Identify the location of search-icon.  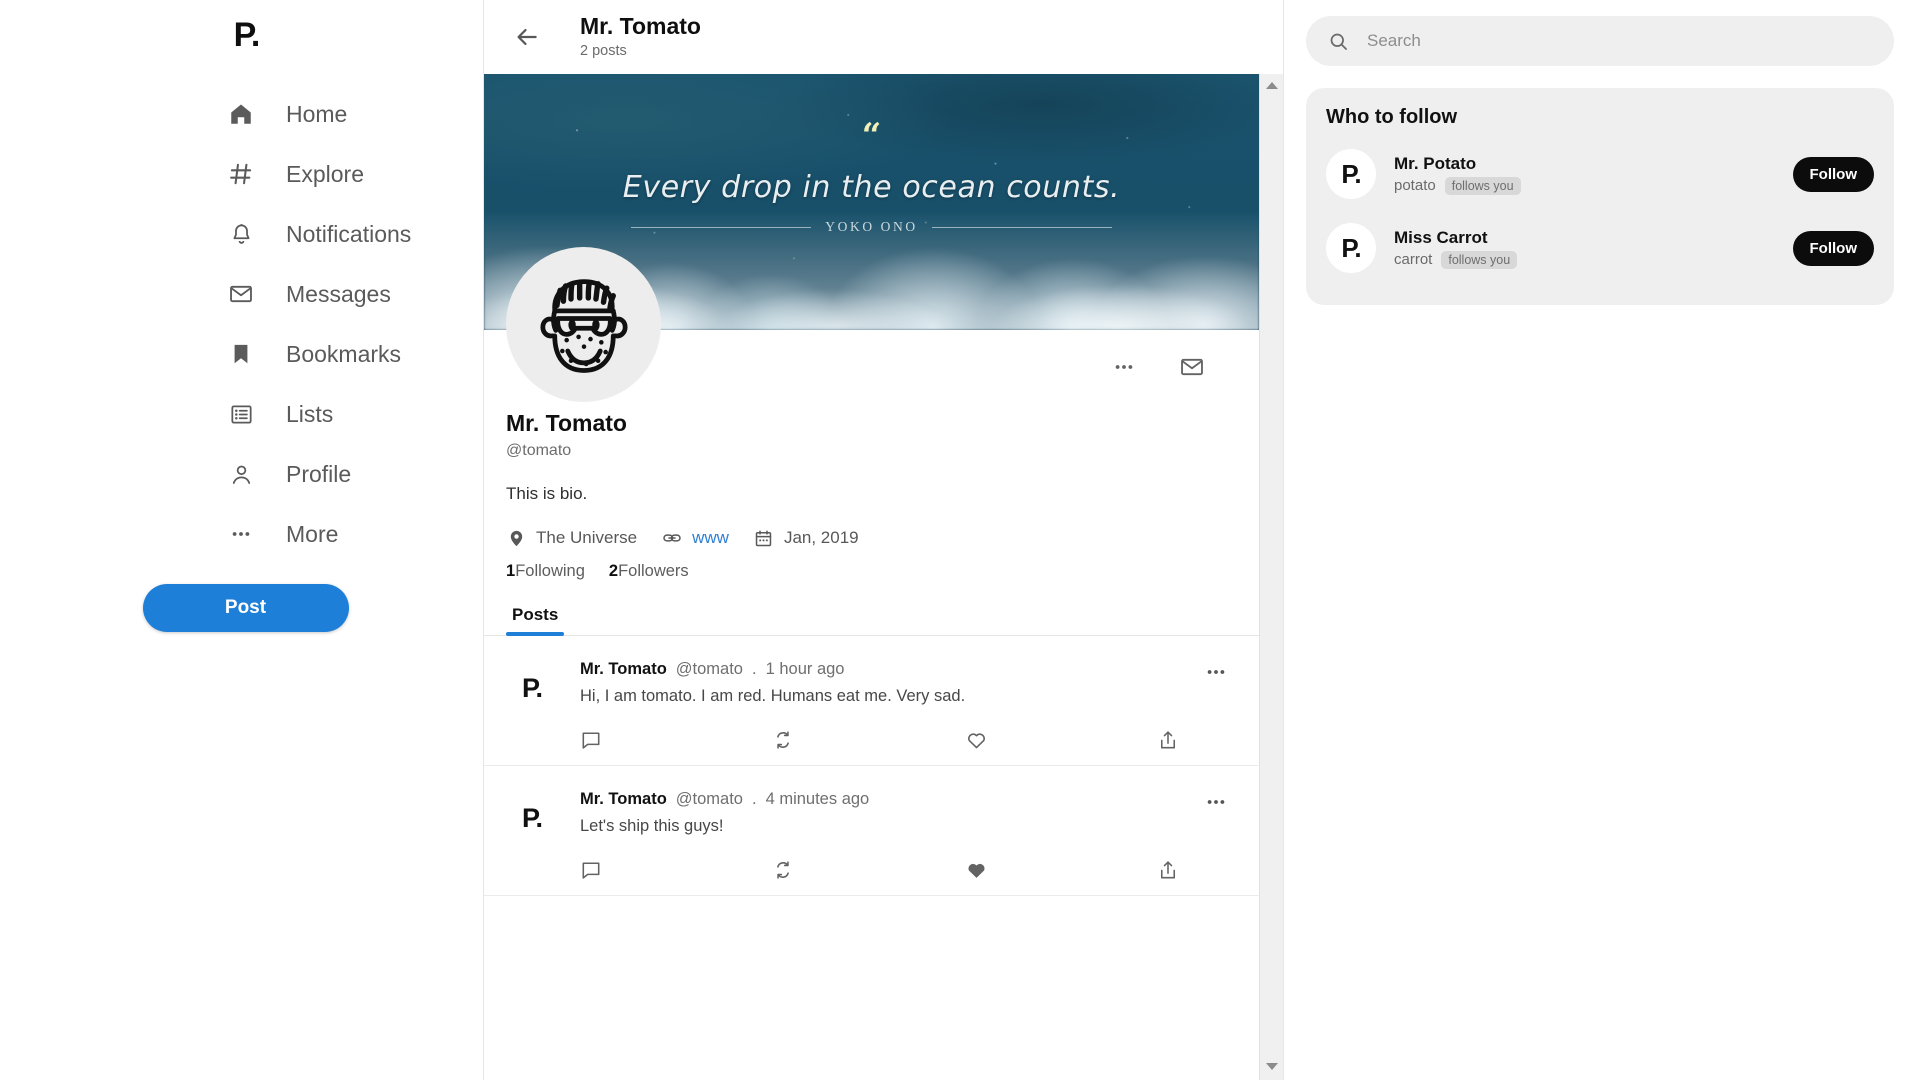
(1338, 41).